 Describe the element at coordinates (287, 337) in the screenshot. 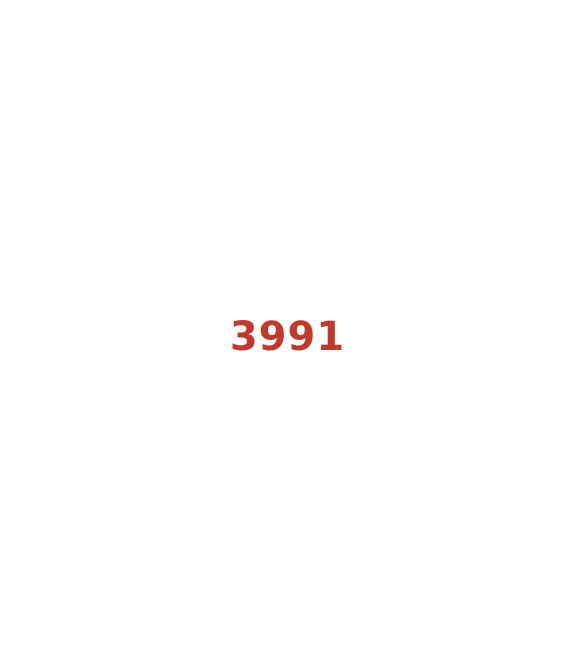

I see `number-display: 3991` at that location.